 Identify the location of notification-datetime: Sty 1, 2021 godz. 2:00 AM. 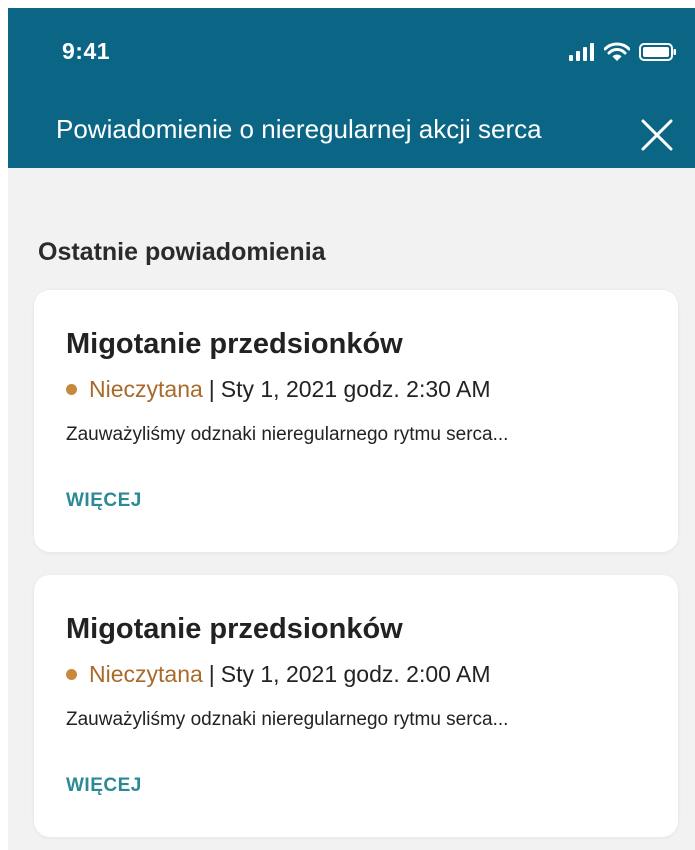
(355, 674).